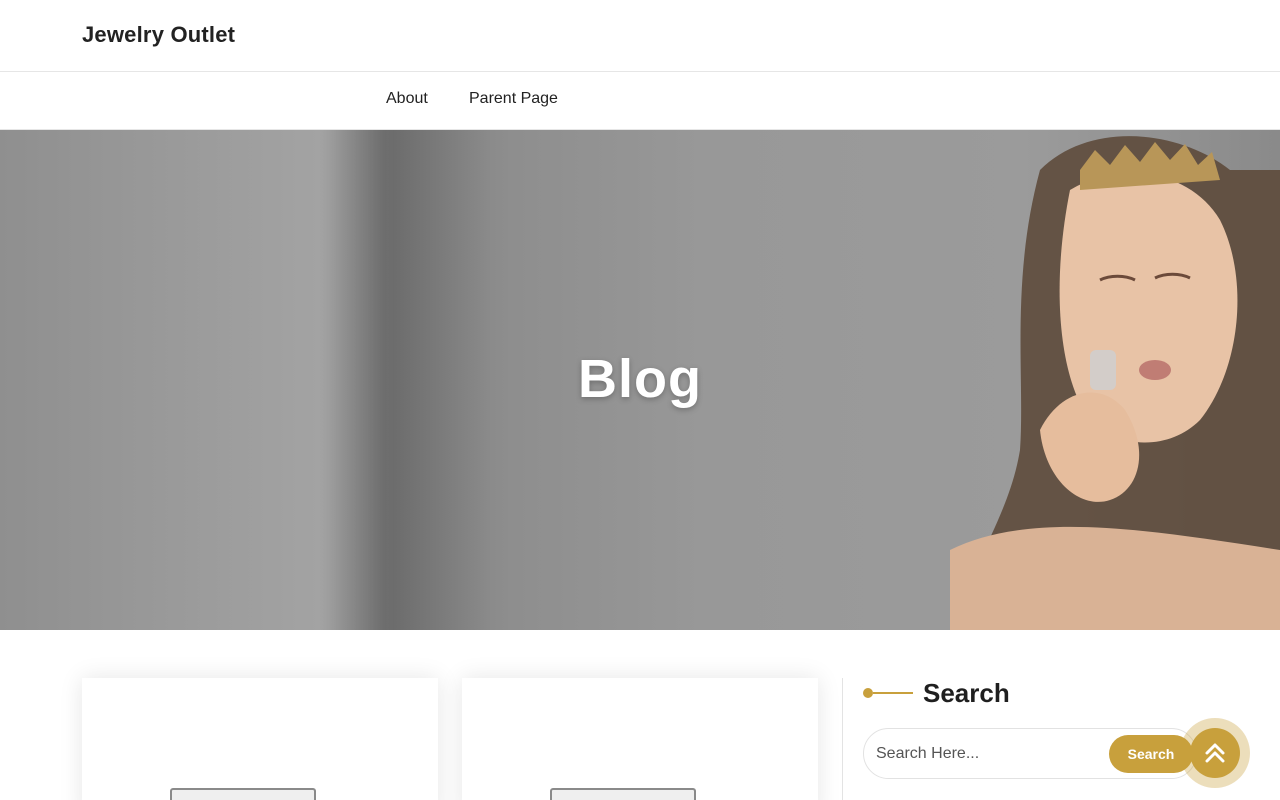 This screenshot has width=1280, height=800. I want to click on site-title: Jewelry Outlet, so click(158, 35).